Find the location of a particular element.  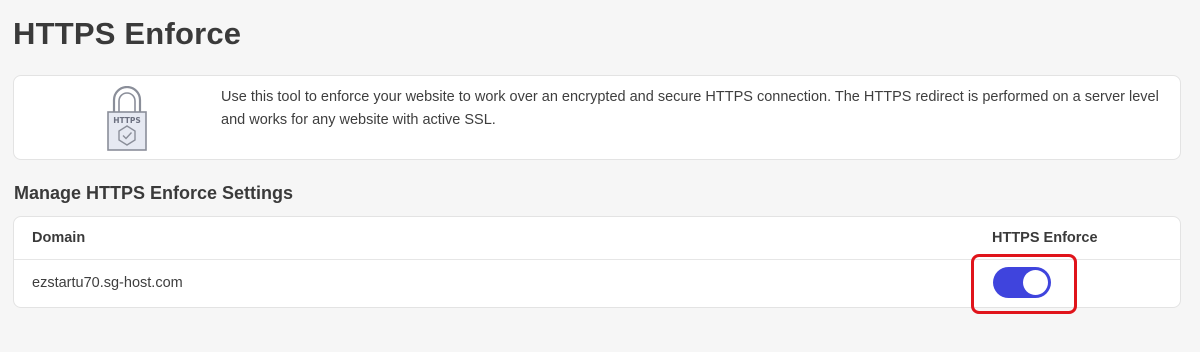

https-enforce-toggle is located at coordinates (1022, 282).